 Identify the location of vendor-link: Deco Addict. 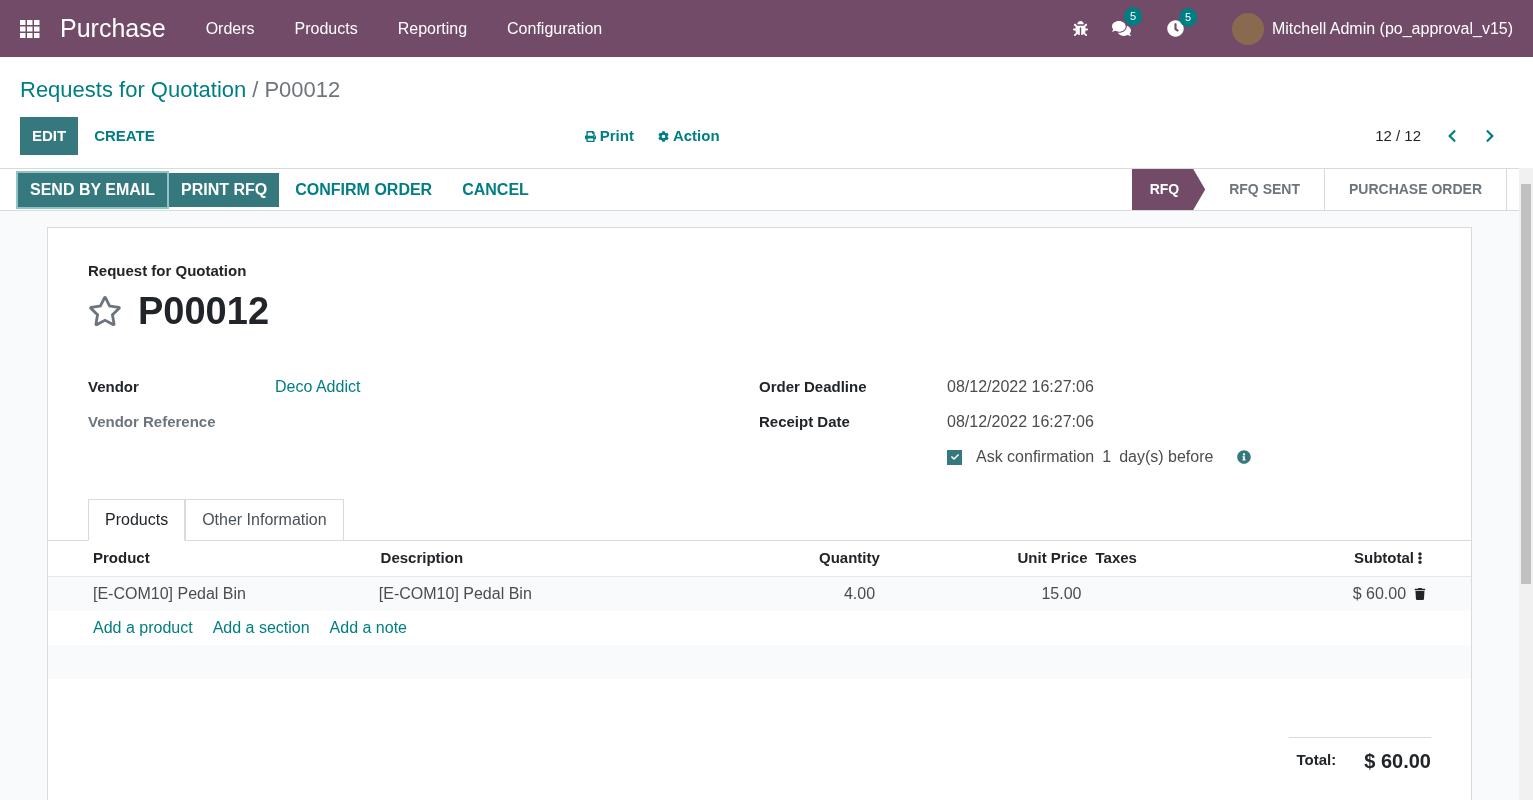
(318, 387).